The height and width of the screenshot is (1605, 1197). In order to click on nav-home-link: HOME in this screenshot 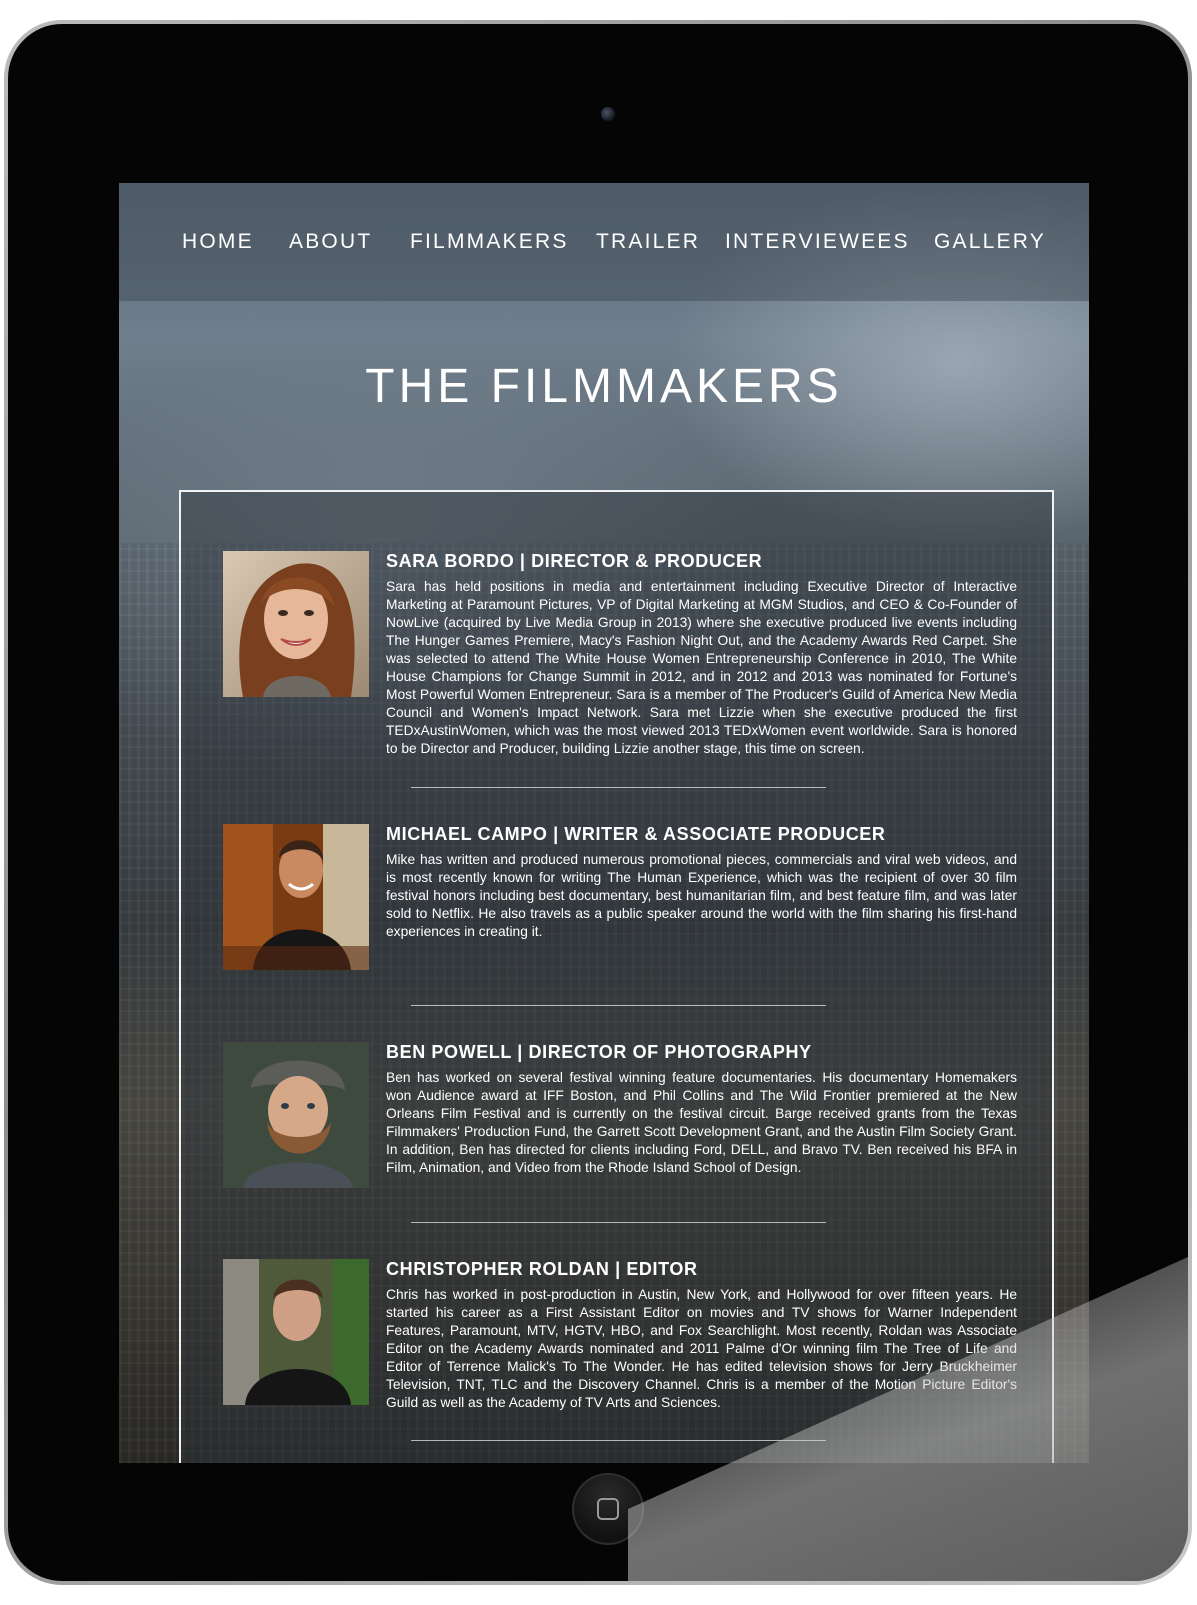, I will do `click(218, 242)`.